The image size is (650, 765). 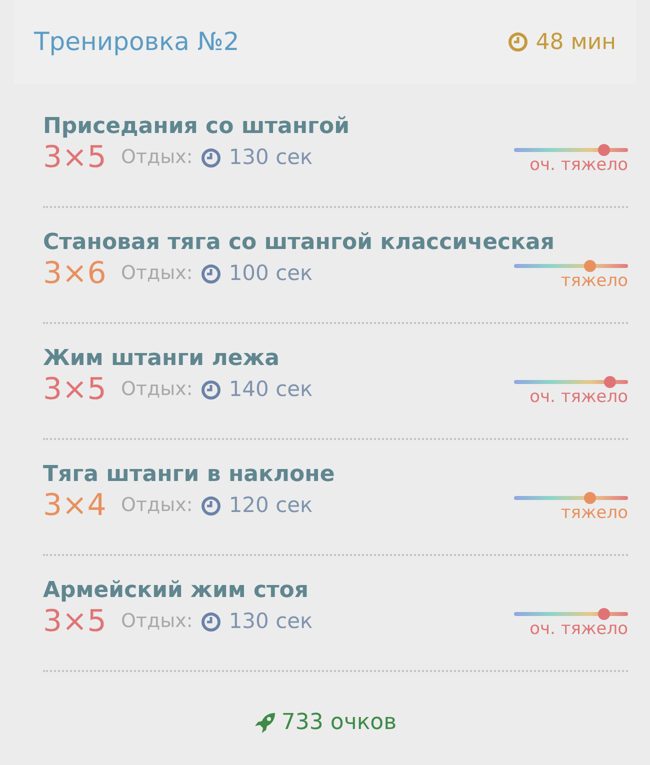 I want to click on rest-time: 100 сек, so click(x=270, y=273).